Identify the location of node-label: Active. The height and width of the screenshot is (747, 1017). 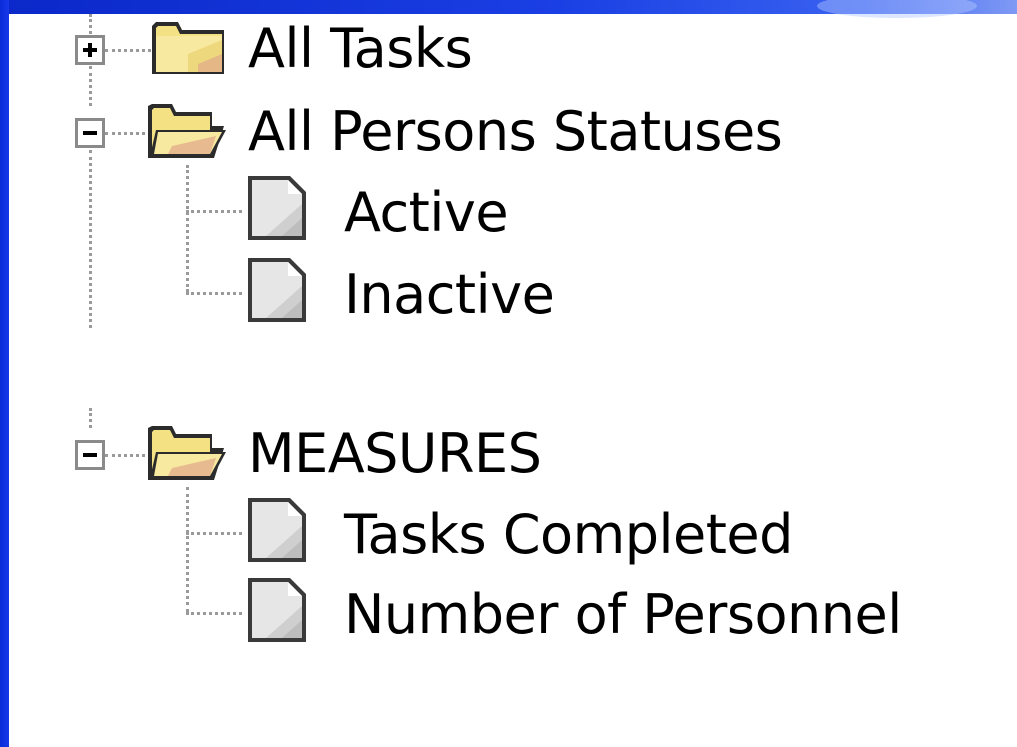
(426, 213).